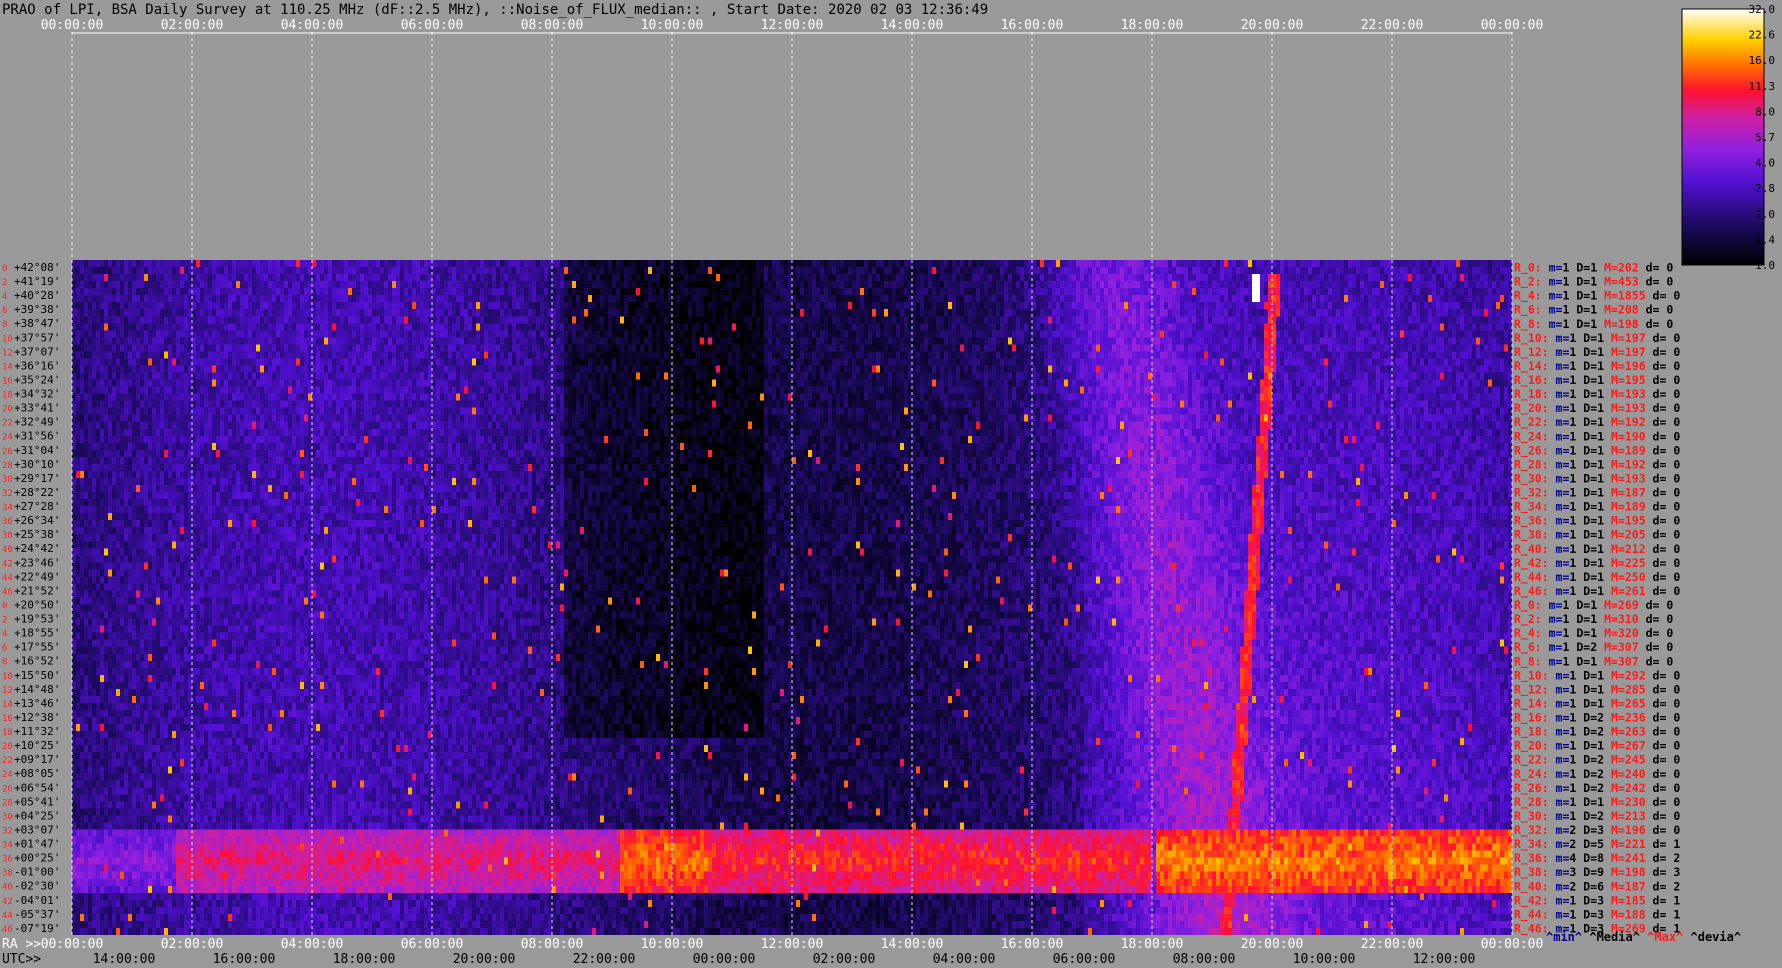 This screenshot has width=1782, height=968. Describe the element at coordinates (1597, 788) in the screenshot. I see `stat-row: R_26: m=1 D=2 M=242 d= 0` at that location.